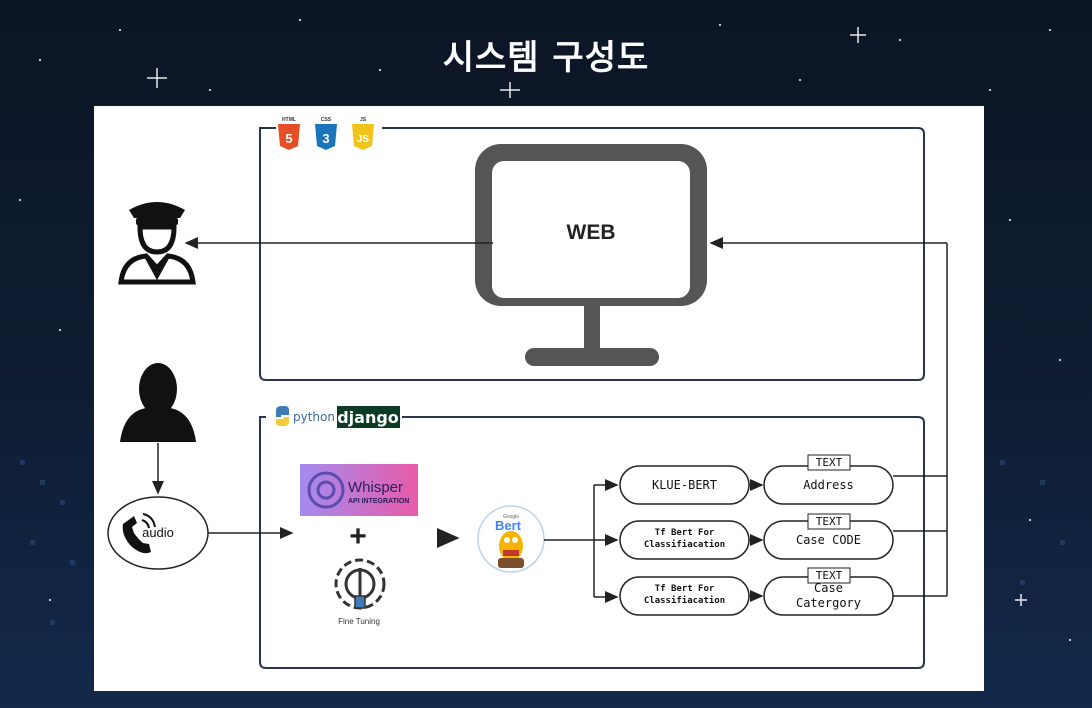 Image resolution: width=1092 pixels, height=708 pixels. I want to click on svg-text: Whisper, so click(375, 487).